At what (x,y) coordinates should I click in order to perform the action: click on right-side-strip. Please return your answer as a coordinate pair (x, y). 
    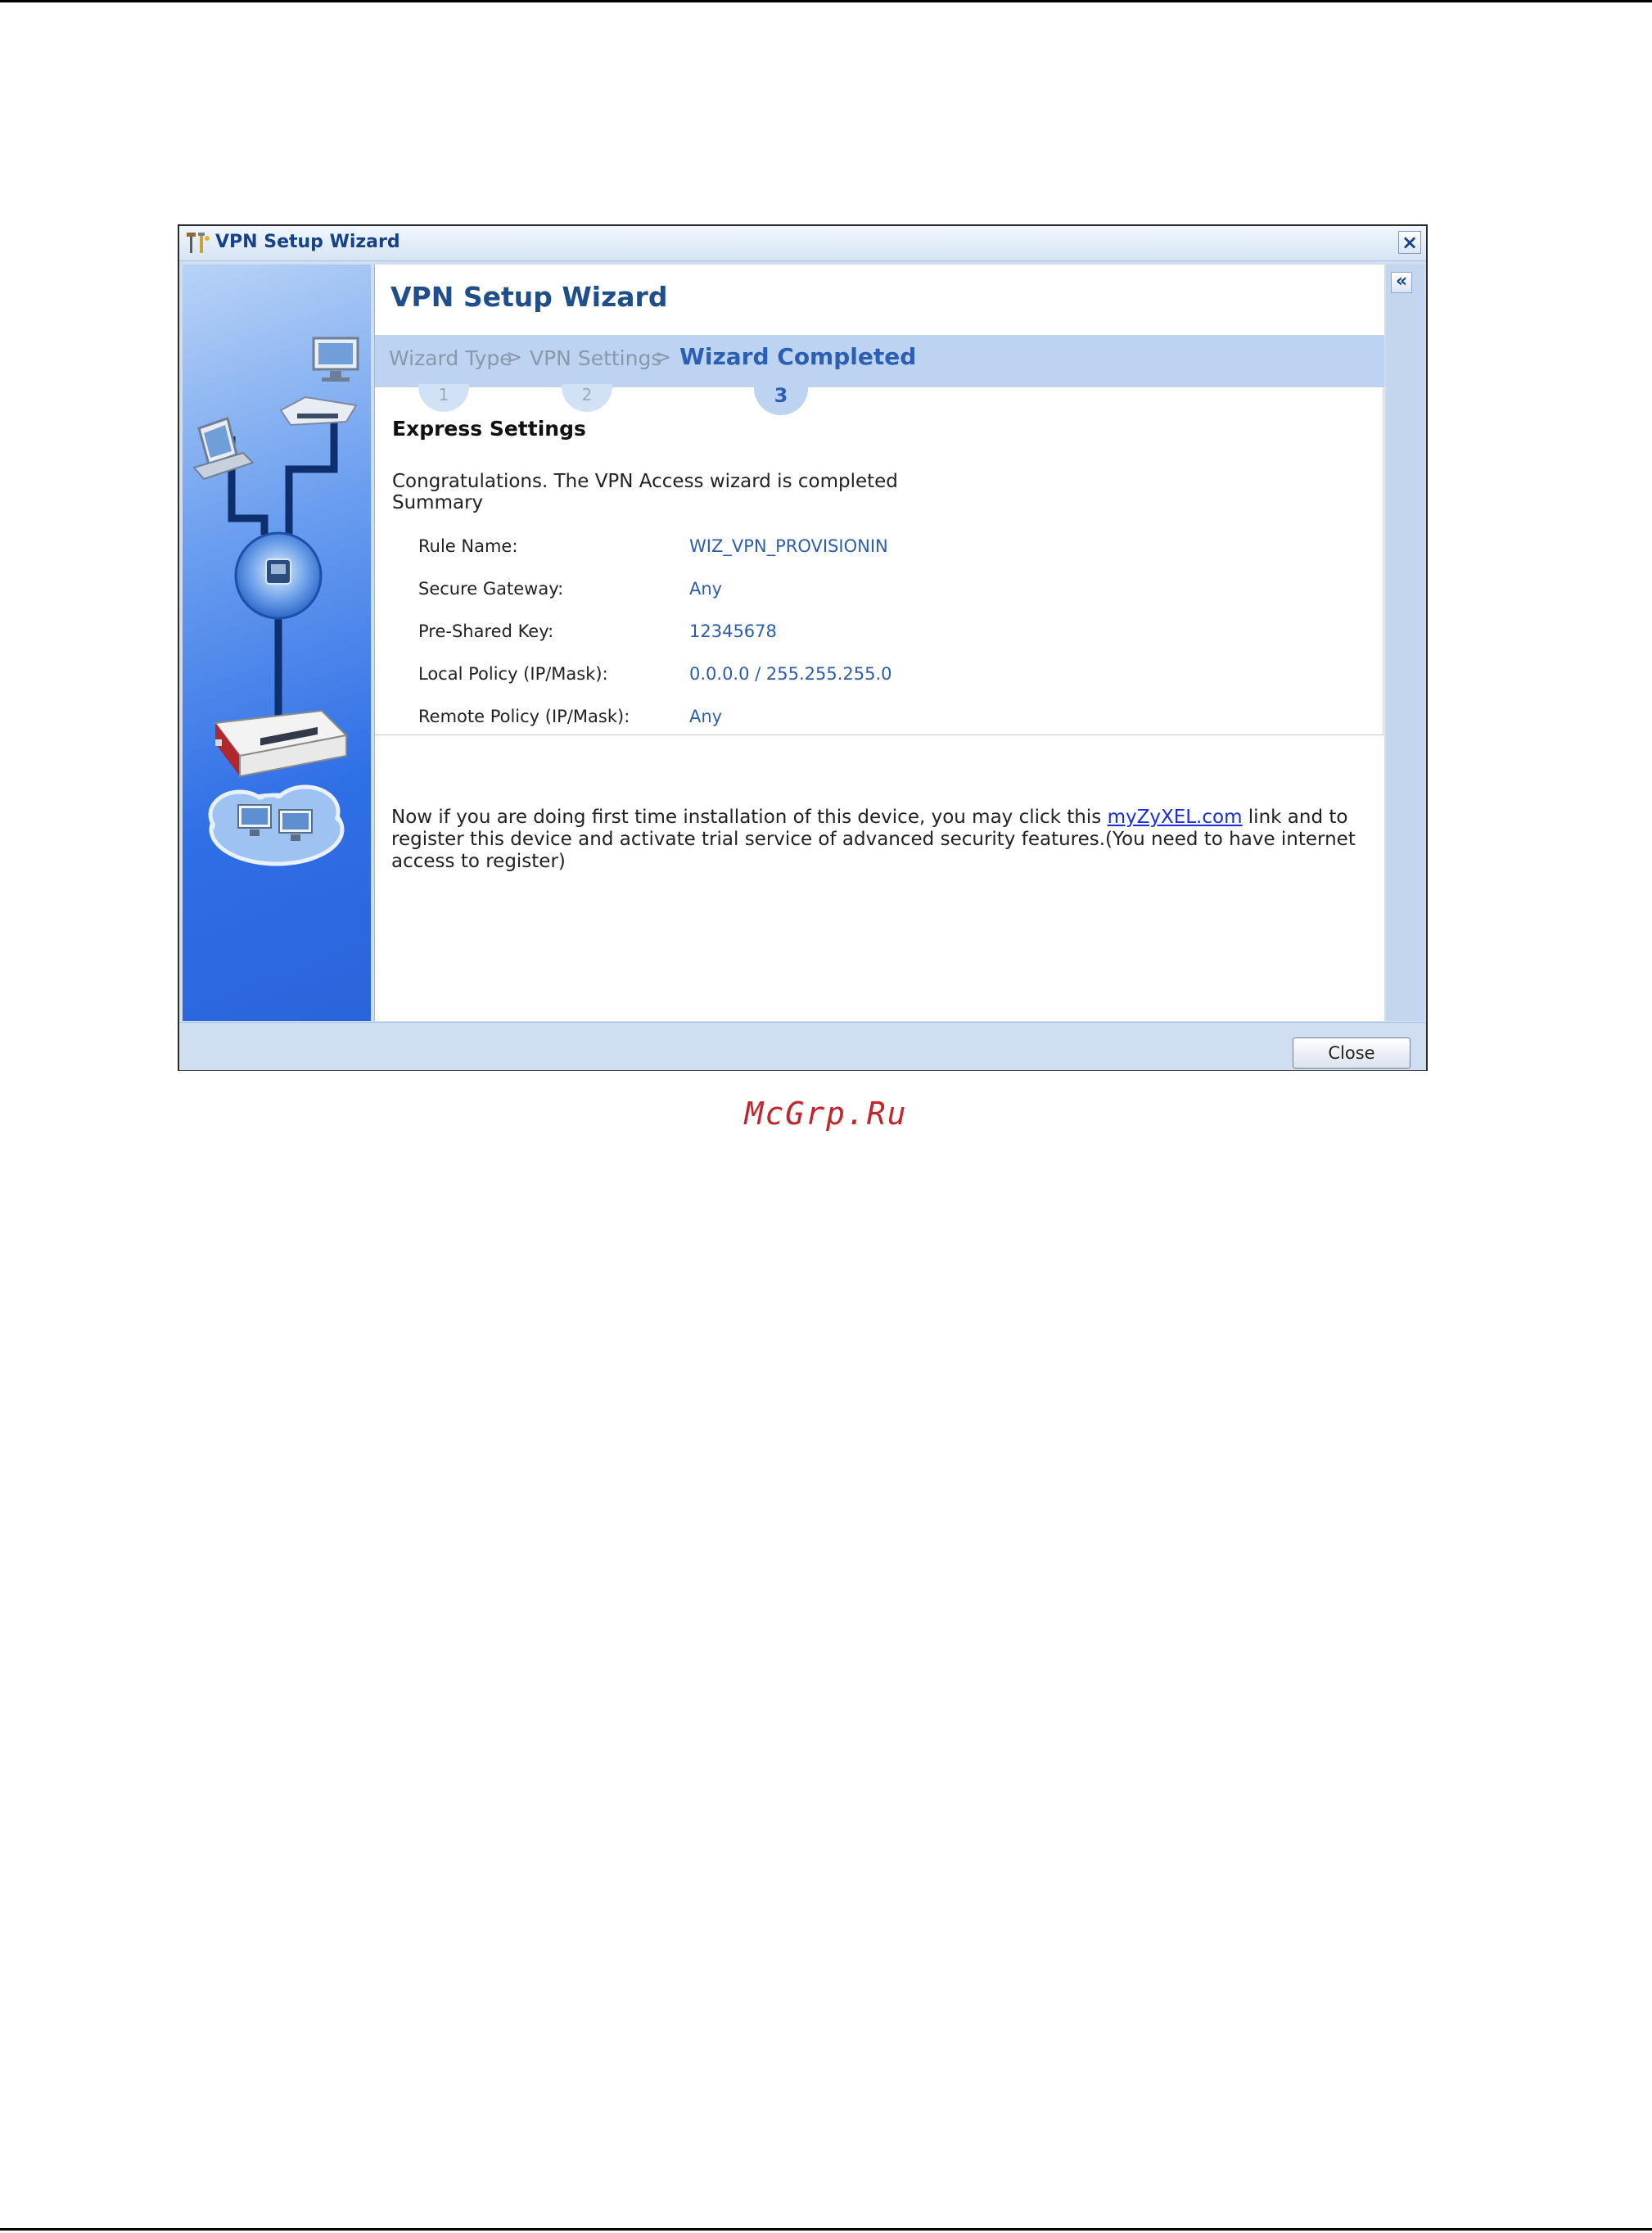
    Looking at the image, I should click on (1405, 642).